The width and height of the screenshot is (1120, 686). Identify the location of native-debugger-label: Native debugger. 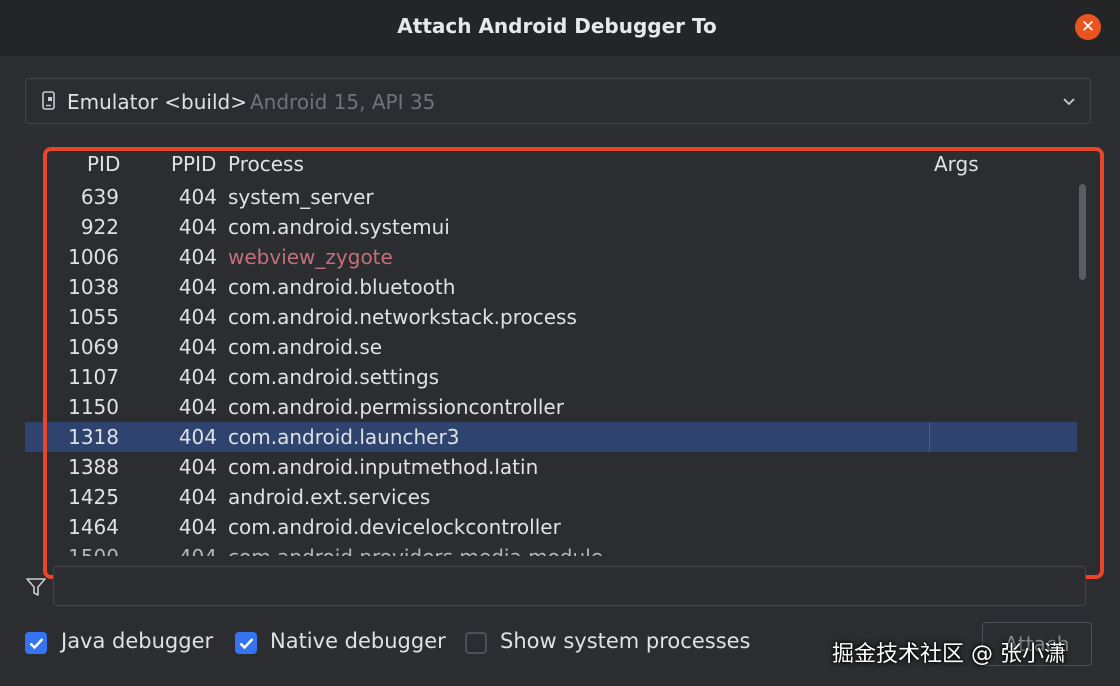
(358, 641).